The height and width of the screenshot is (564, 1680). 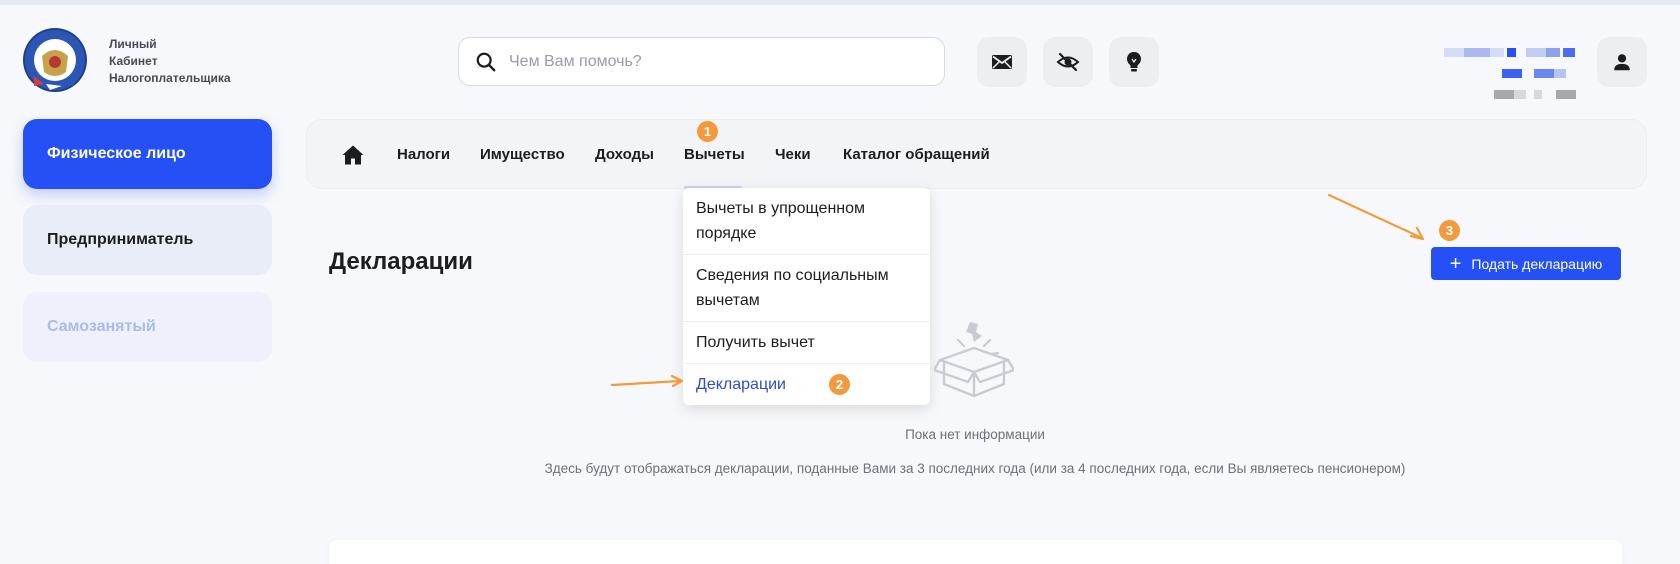 What do you see at coordinates (741, 384) in the screenshot?
I see `dropdown-item-label: Декларации` at bounding box center [741, 384].